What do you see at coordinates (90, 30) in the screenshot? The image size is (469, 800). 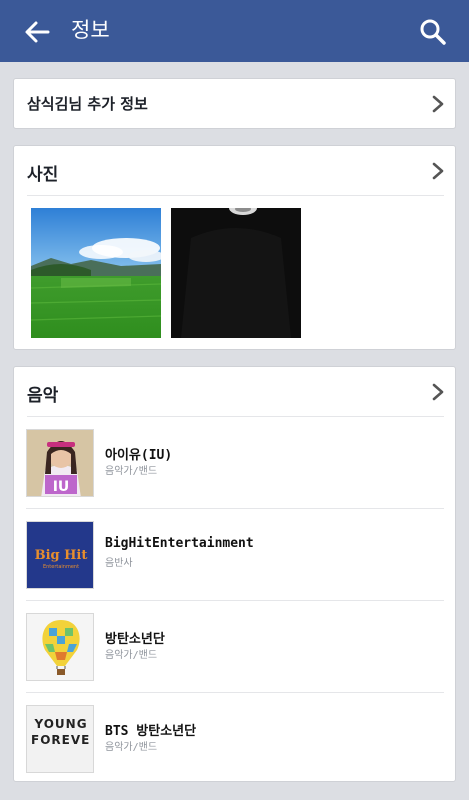 I see `page-title: 정보` at bounding box center [90, 30].